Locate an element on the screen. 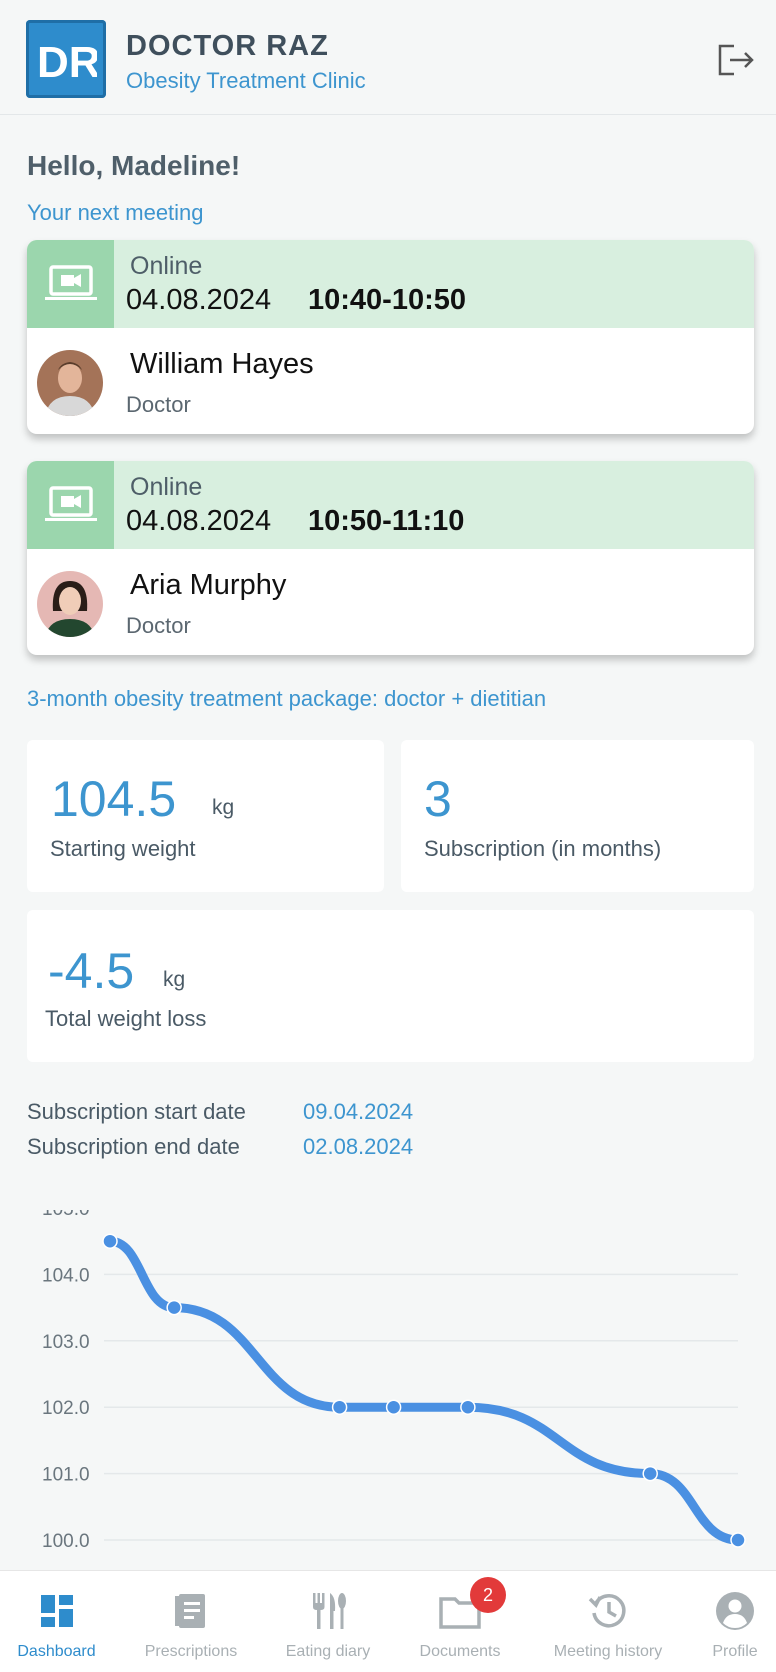  app-header: DR DOCTOR RAZ Obesity Treatment Clinic is located at coordinates (388, 57).